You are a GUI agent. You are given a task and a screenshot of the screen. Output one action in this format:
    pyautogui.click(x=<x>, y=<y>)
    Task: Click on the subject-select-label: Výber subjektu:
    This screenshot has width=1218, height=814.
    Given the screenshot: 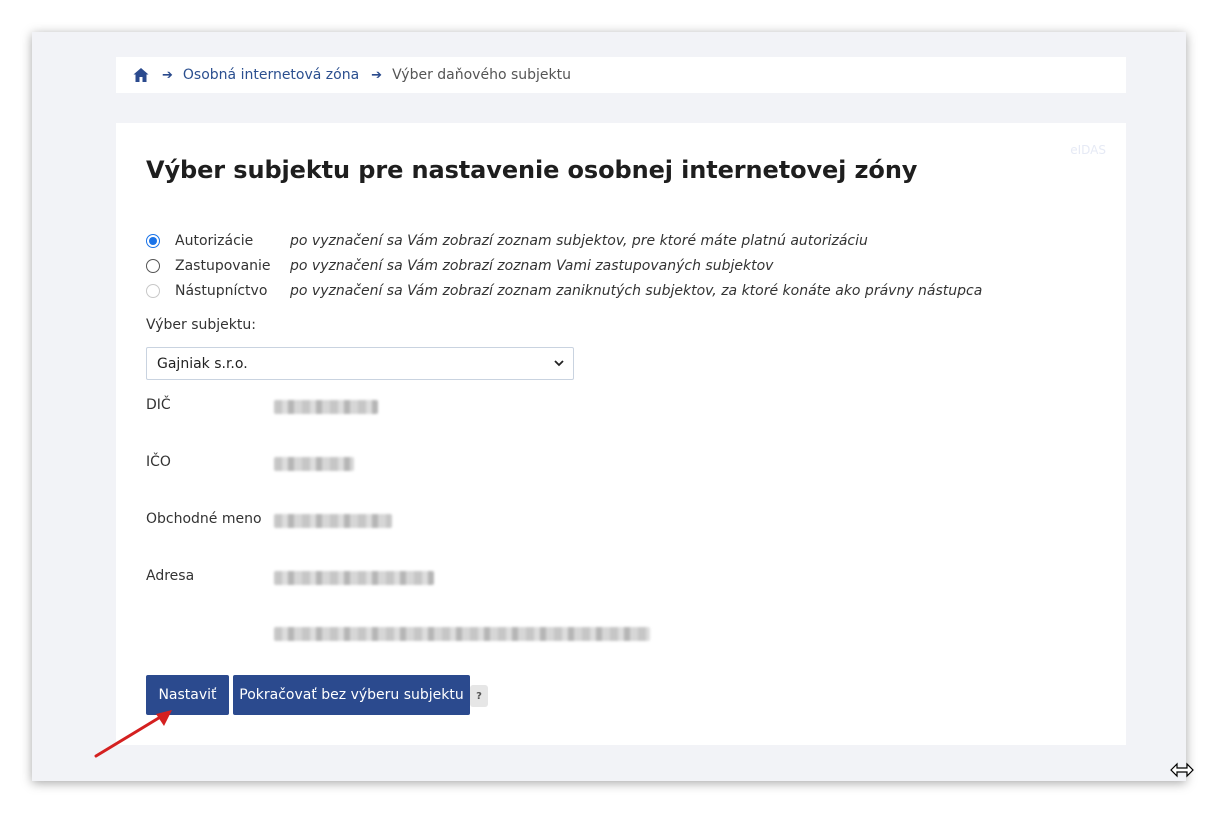 What is the action you would take?
    pyautogui.click(x=201, y=325)
    